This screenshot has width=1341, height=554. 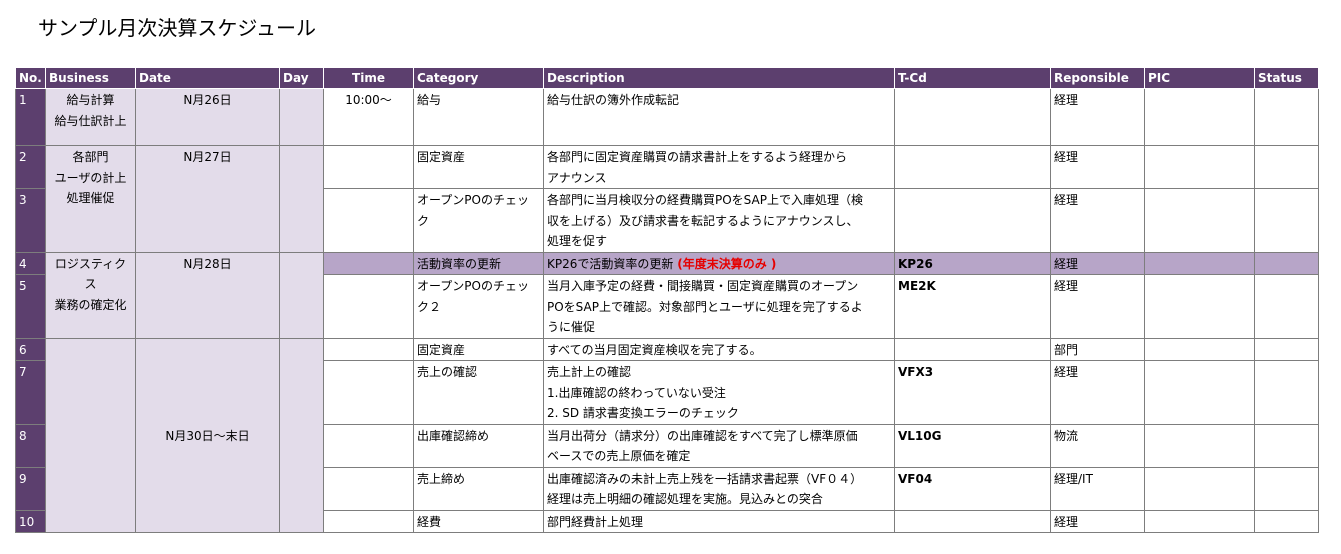 What do you see at coordinates (478, 220) in the screenshot?
I see `category-cell: オープンPOのチェック` at bounding box center [478, 220].